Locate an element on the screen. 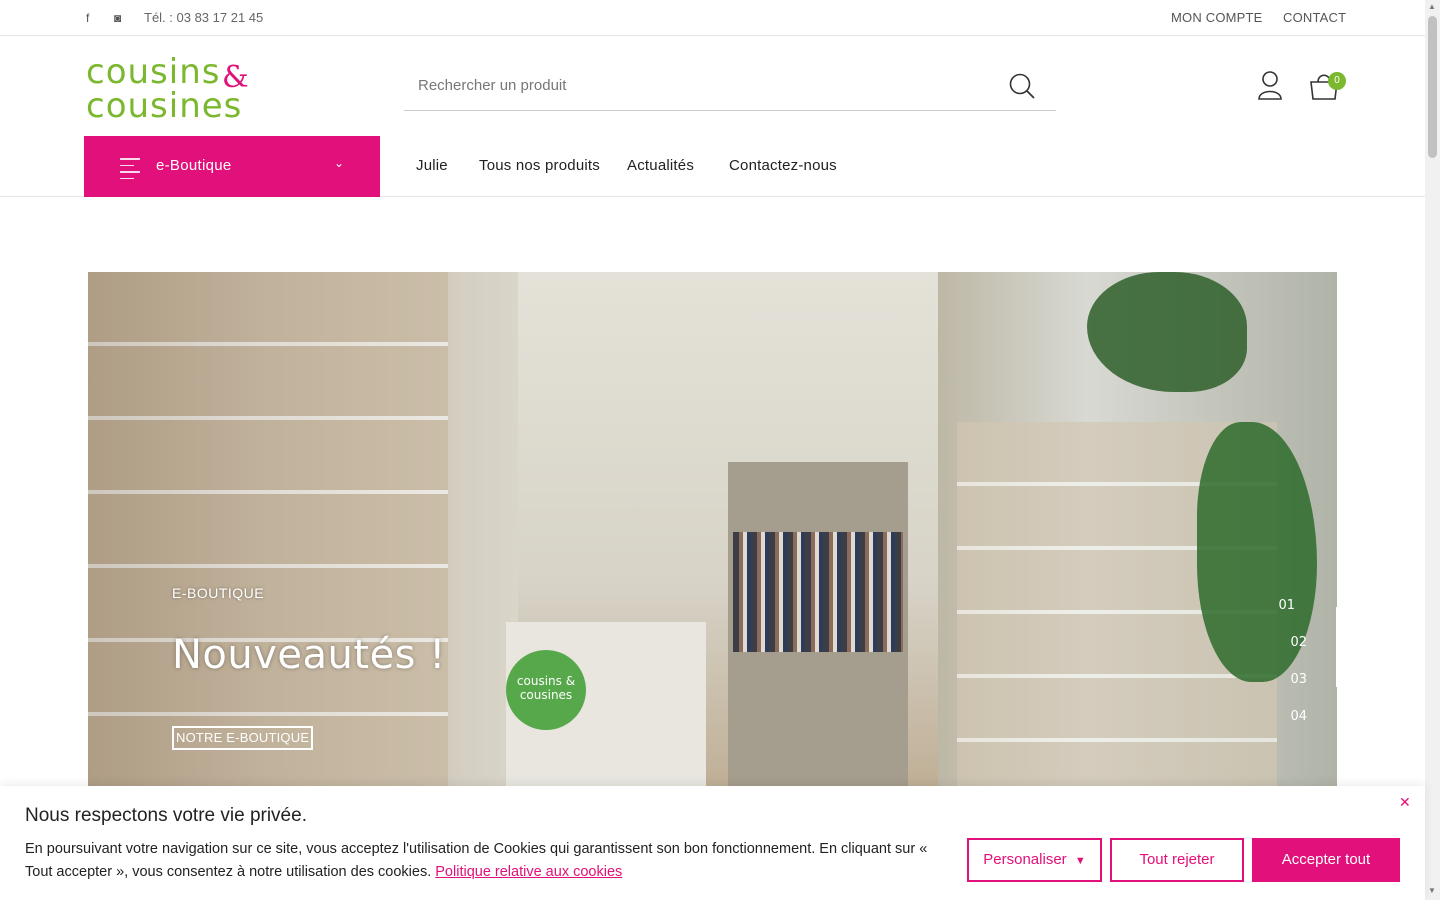 The width and height of the screenshot is (1440, 900). contact-link: CONTACT is located at coordinates (1314, 17).